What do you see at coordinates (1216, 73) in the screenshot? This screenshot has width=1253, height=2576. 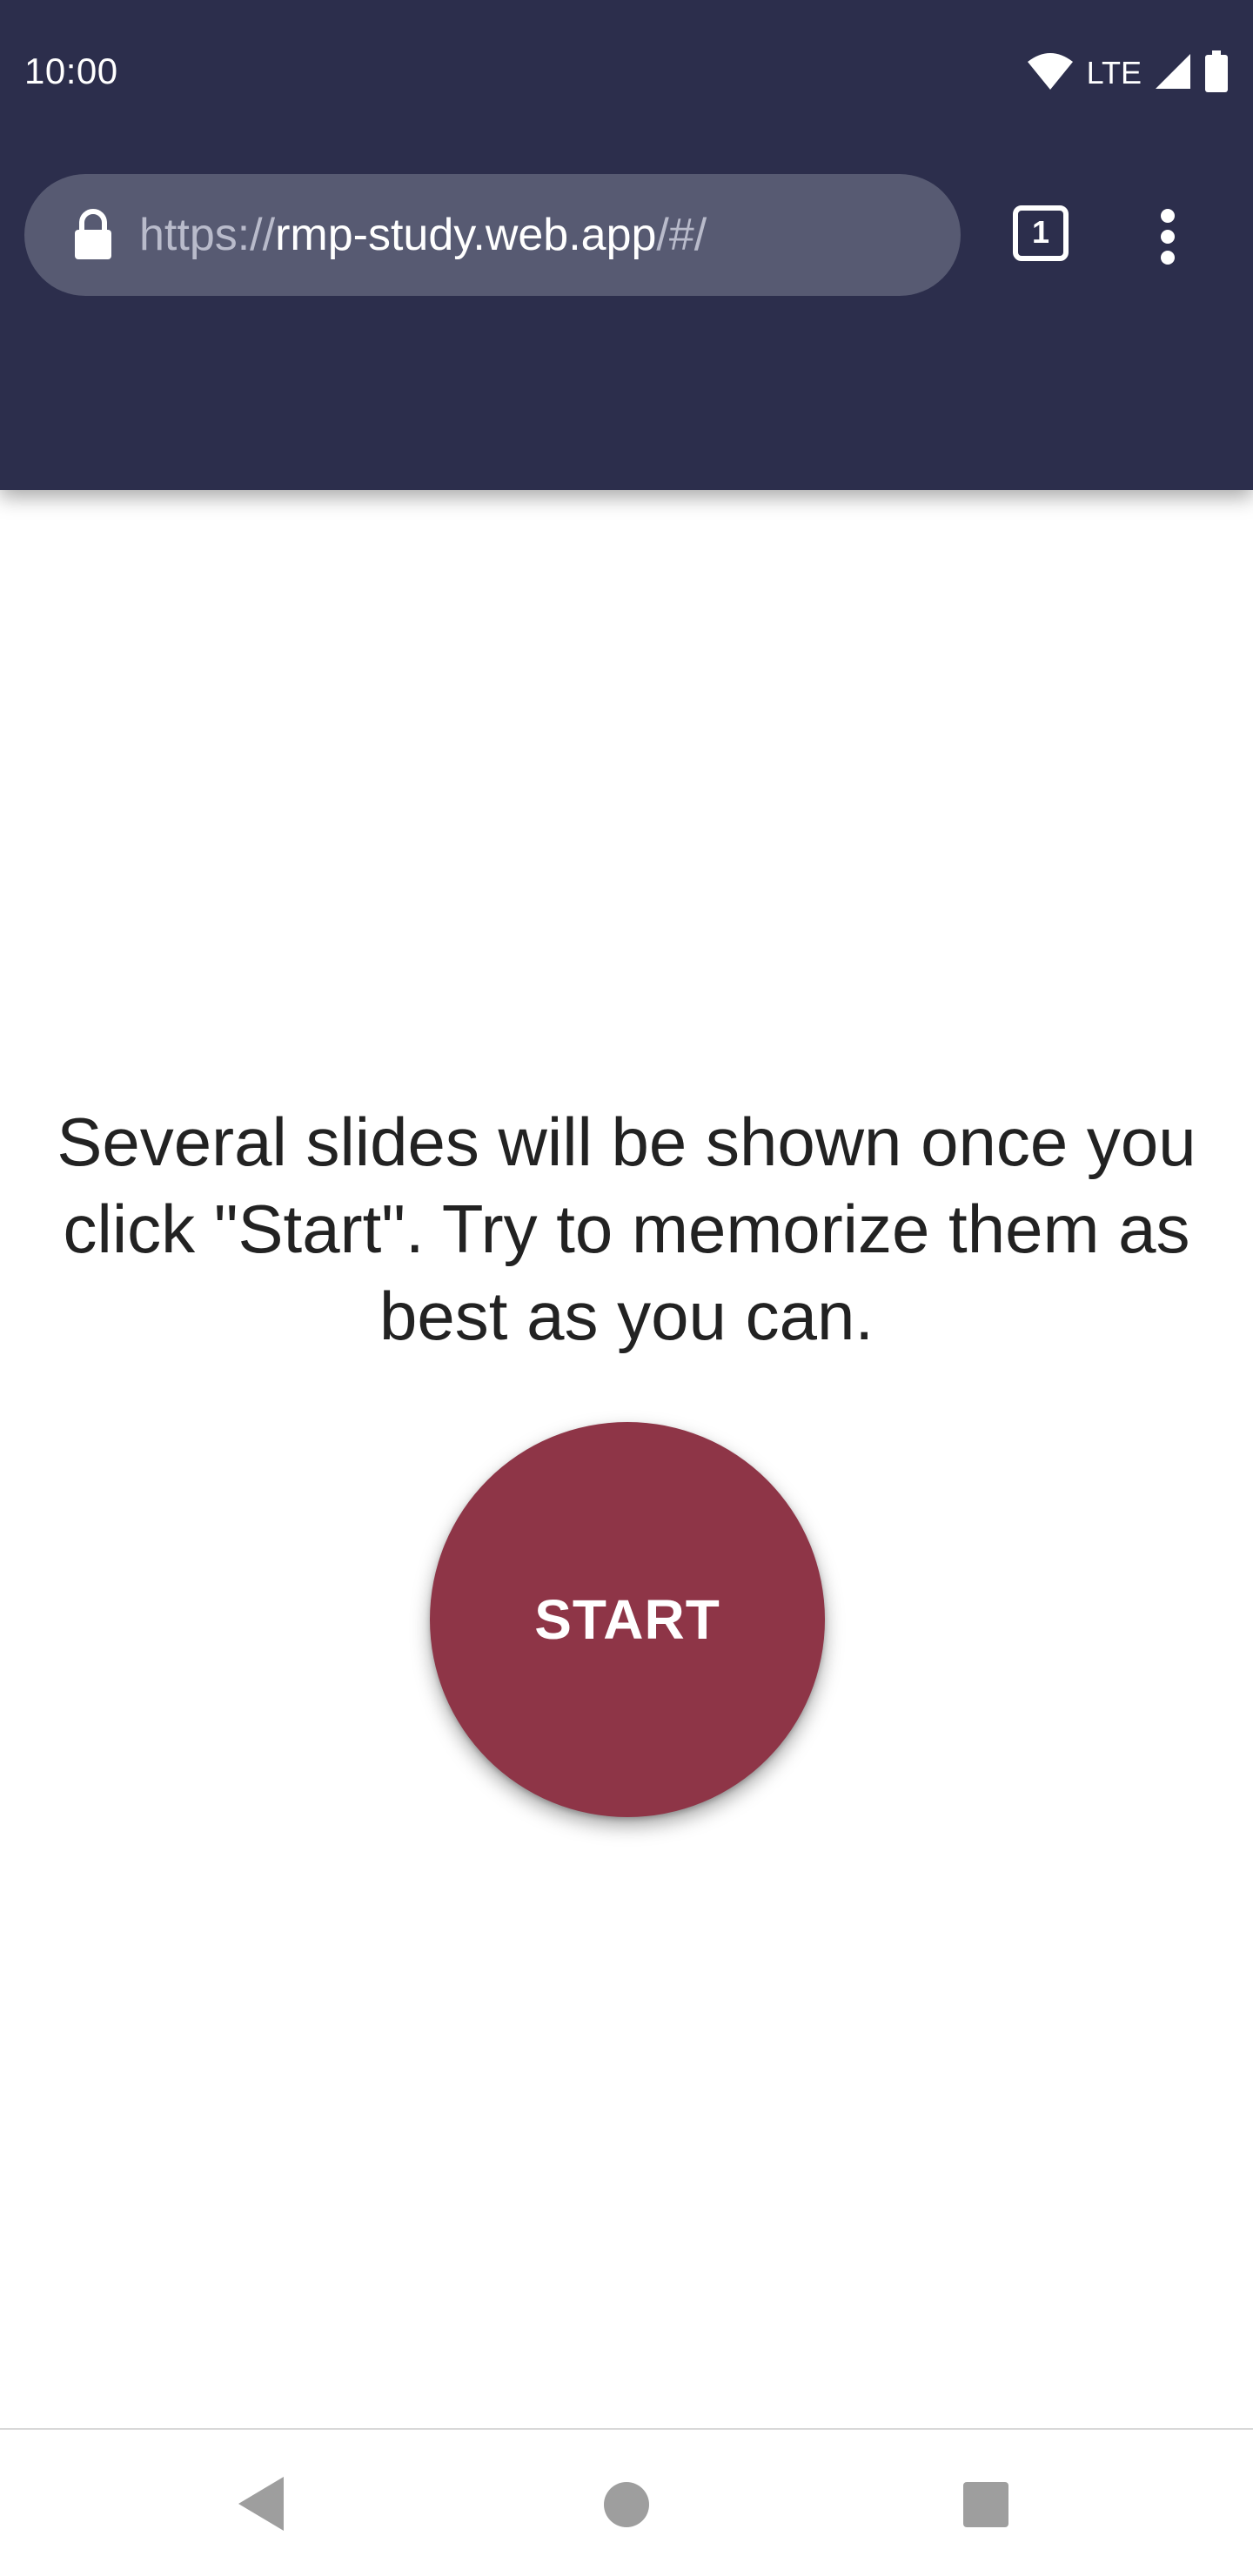 I see `battery-icon` at bounding box center [1216, 73].